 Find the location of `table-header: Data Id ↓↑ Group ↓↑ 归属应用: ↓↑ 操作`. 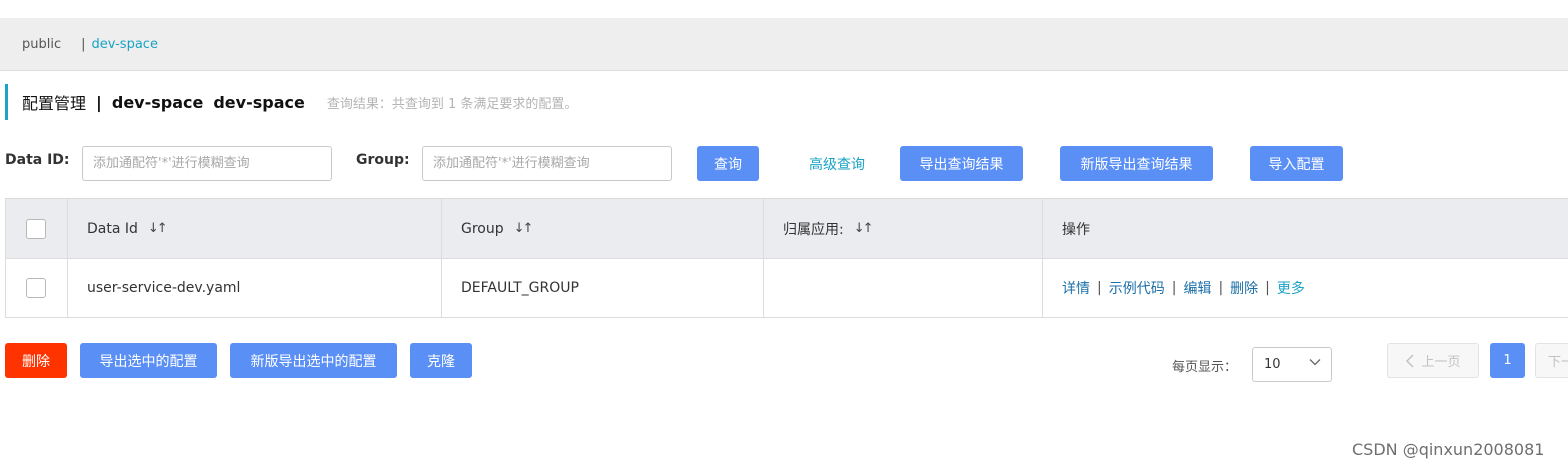

table-header: Data Id ↓↑ Group ↓↑ 归属应用: ↓↑ 操作 is located at coordinates (786, 229).